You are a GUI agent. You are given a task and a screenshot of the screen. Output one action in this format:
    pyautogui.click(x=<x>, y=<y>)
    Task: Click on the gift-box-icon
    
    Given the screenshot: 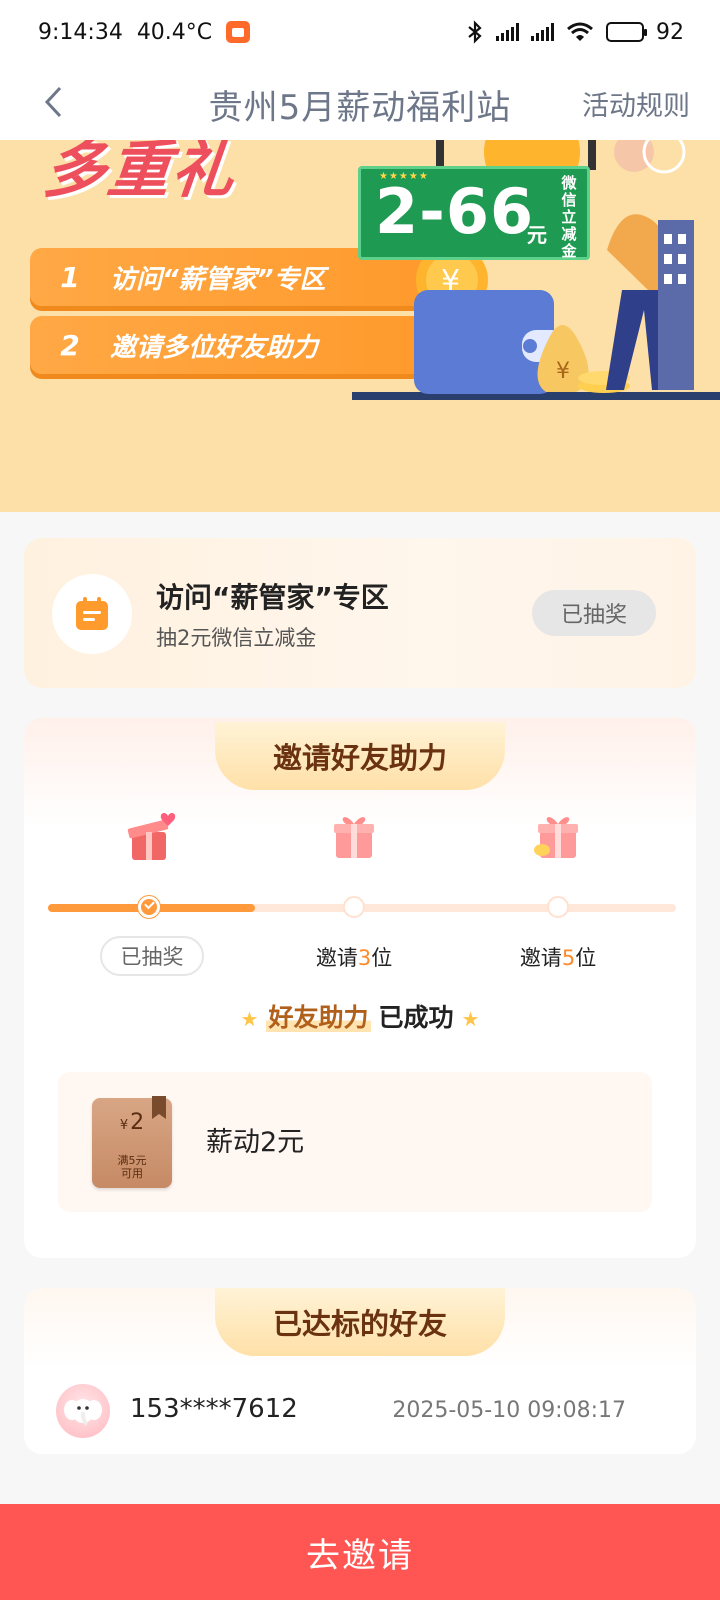 What is the action you would take?
    pyautogui.click(x=354, y=837)
    